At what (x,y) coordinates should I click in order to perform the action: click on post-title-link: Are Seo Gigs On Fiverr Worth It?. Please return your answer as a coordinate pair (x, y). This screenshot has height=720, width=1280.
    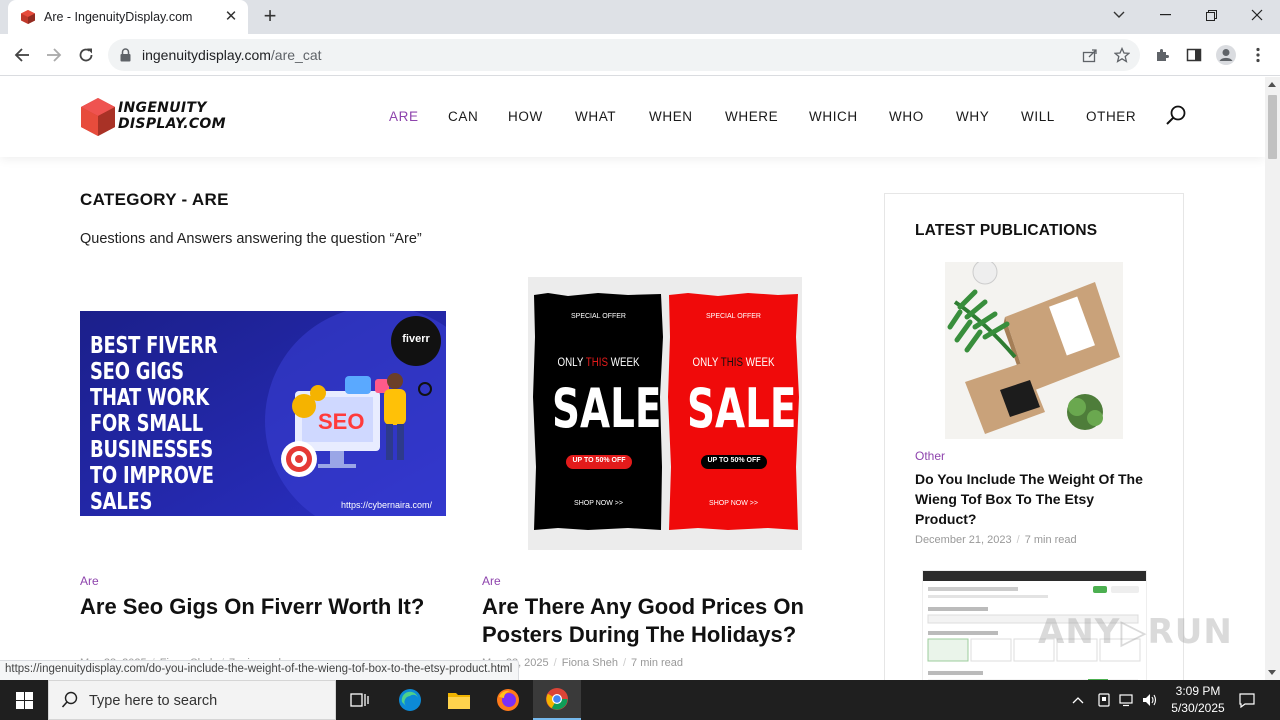
    Looking at the image, I should click on (265, 607).